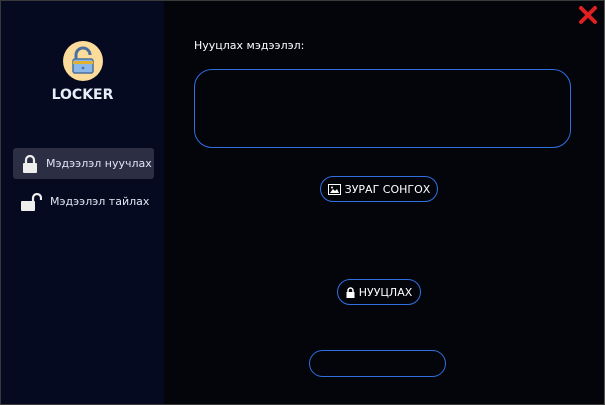 Image resolution: width=605 pixels, height=405 pixels. Describe the element at coordinates (31, 201) in the screenshot. I see `unlock-icon` at that location.